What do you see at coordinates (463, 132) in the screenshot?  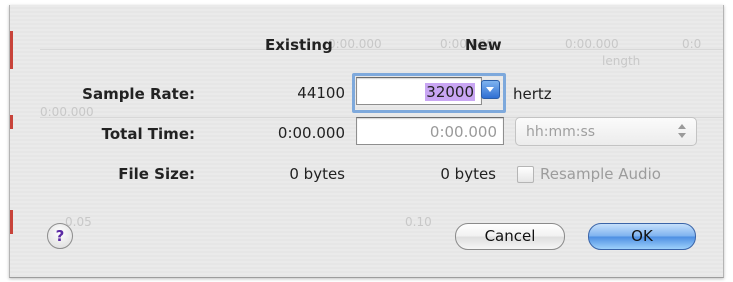 I see `total-time-new-value: 0:00.000` at bounding box center [463, 132].